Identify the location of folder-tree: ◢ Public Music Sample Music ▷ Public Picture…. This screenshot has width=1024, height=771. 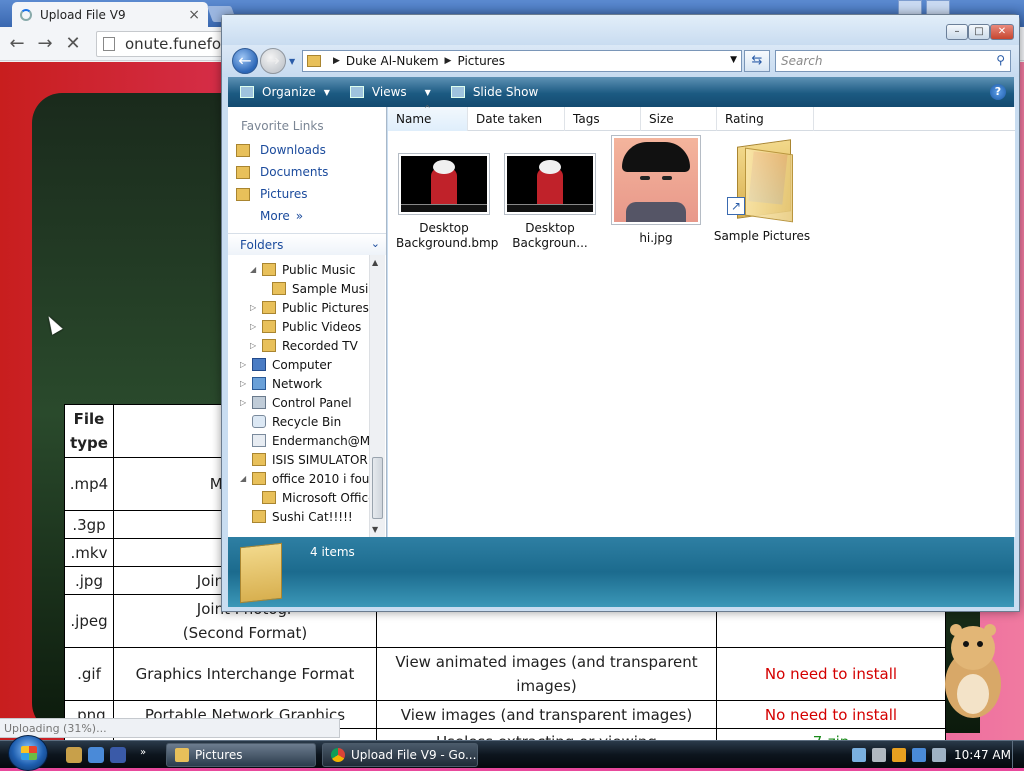
(299, 396).